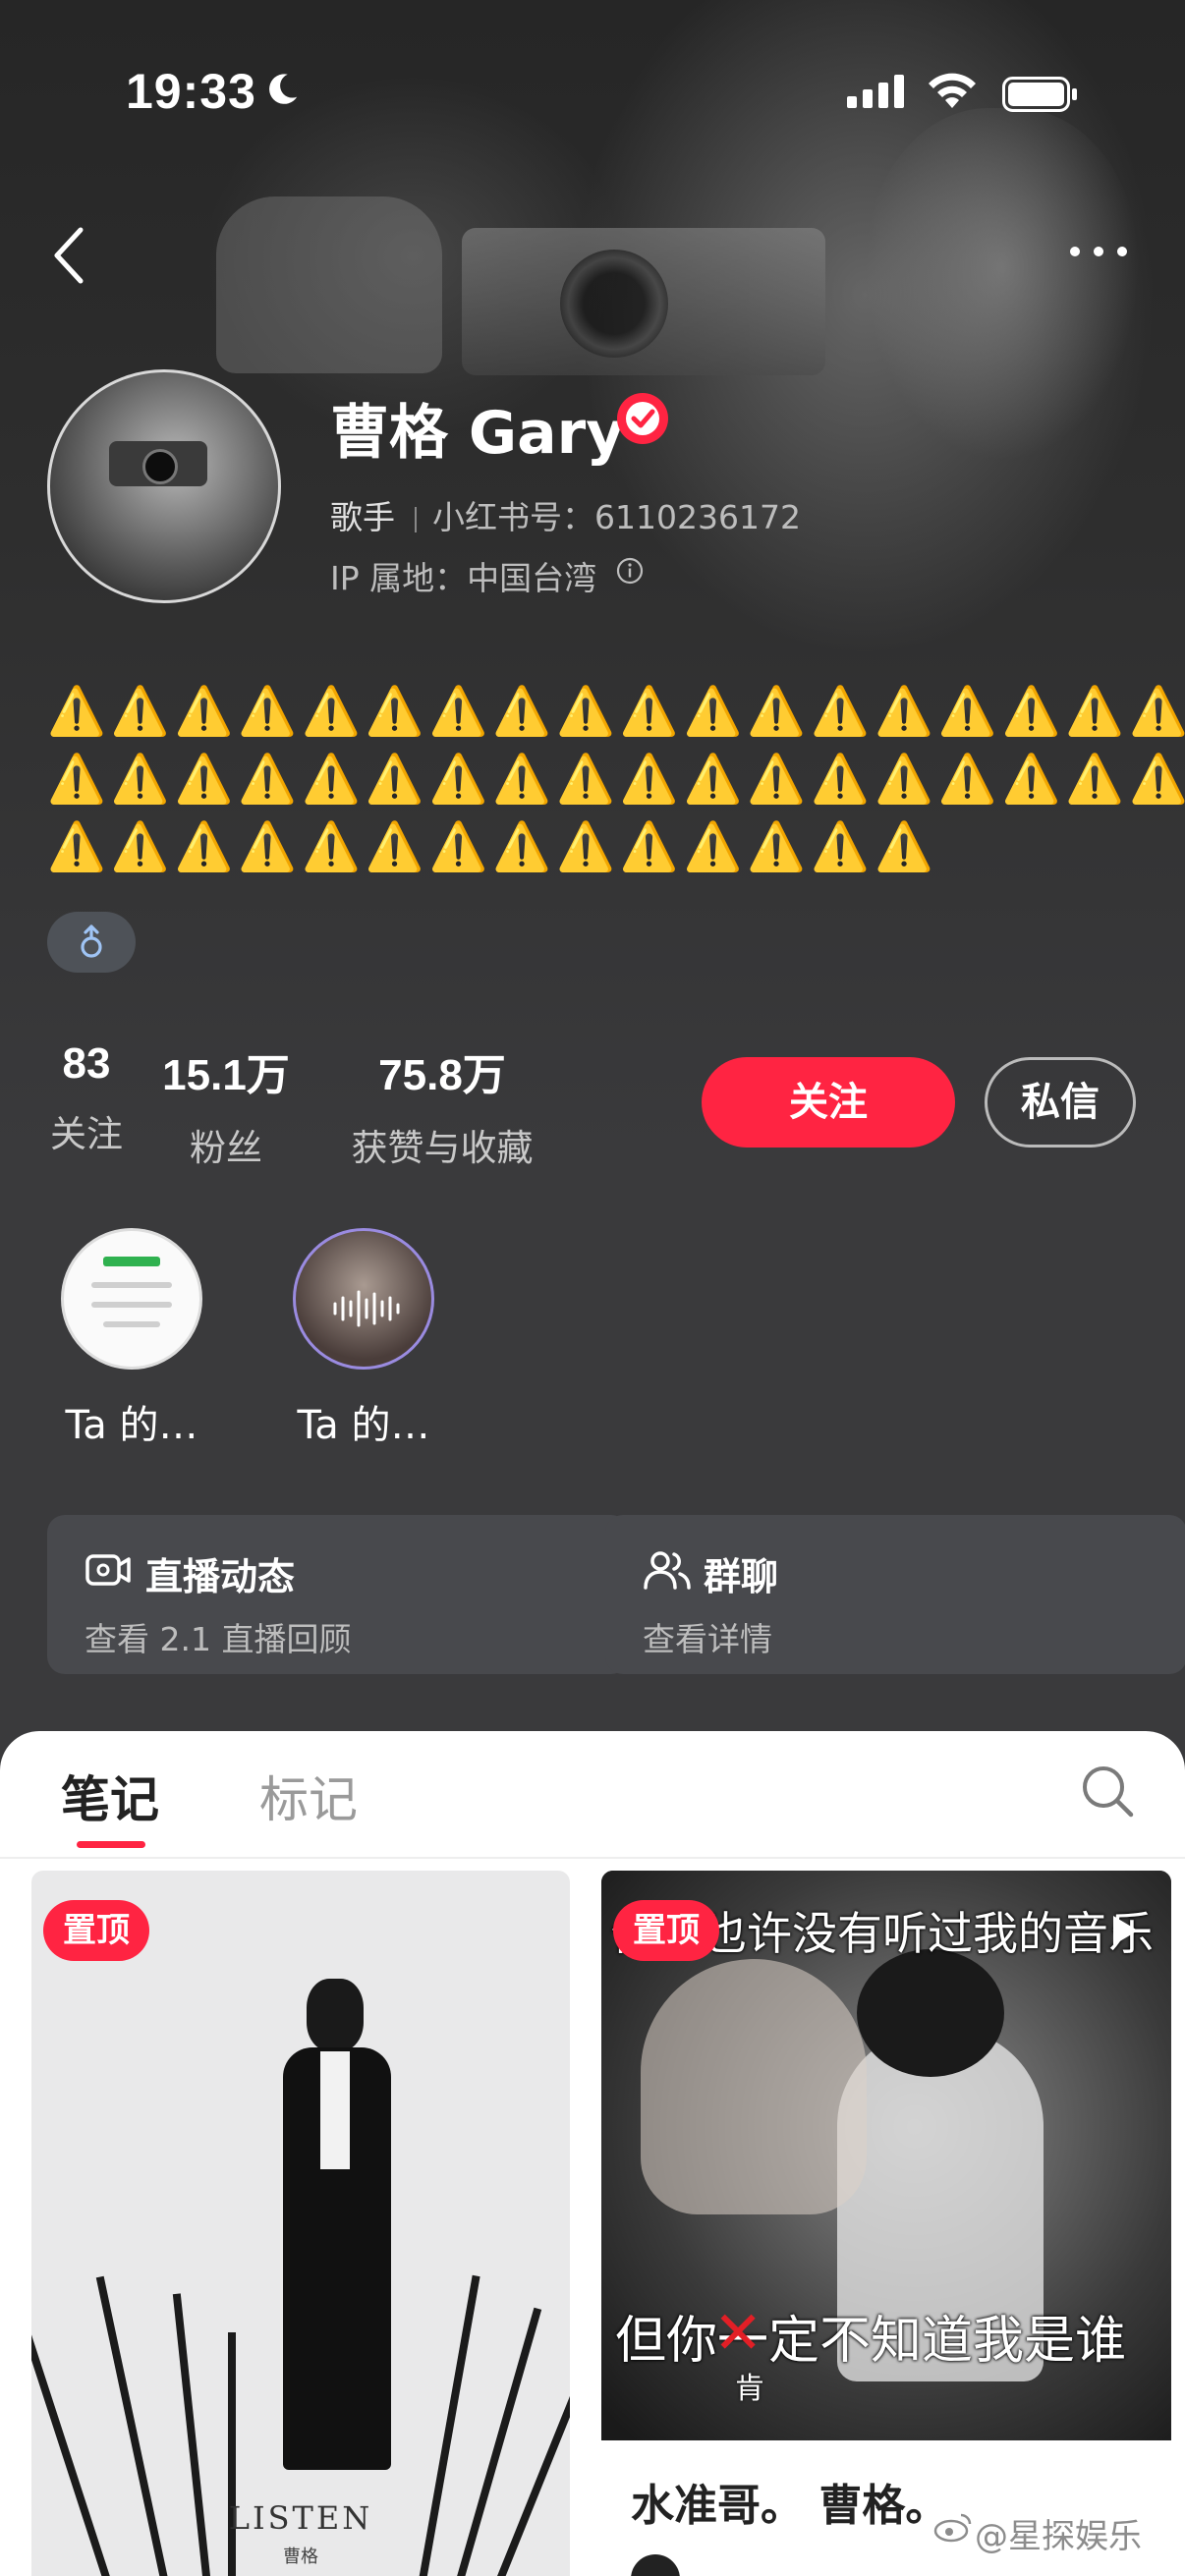  What do you see at coordinates (876, 91) in the screenshot?
I see `cellular-signal-icon` at bounding box center [876, 91].